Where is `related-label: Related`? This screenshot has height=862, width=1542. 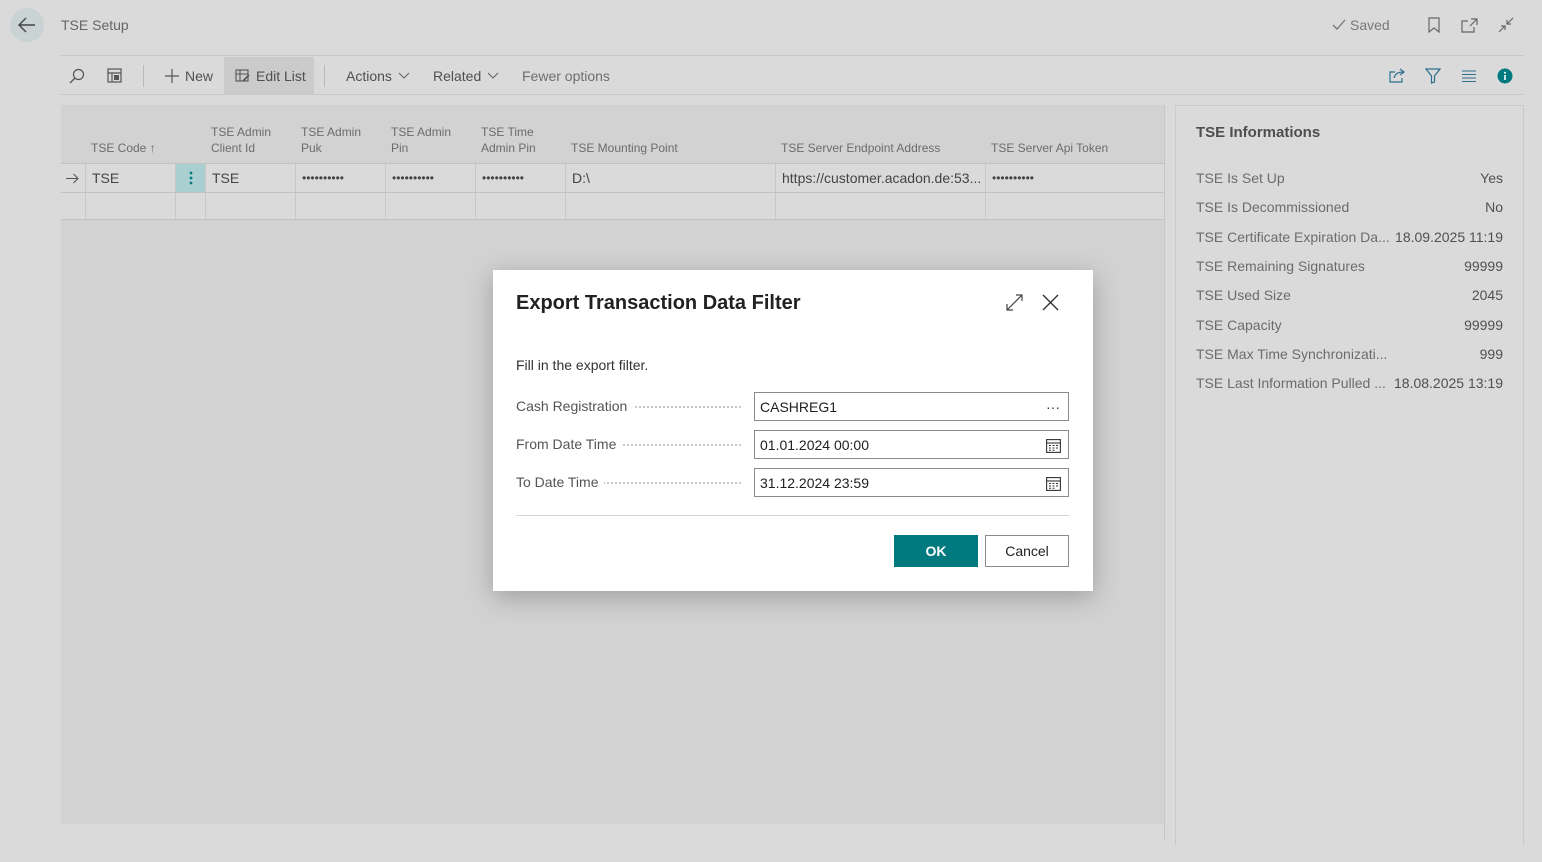 related-label: Related is located at coordinates (457, 75).